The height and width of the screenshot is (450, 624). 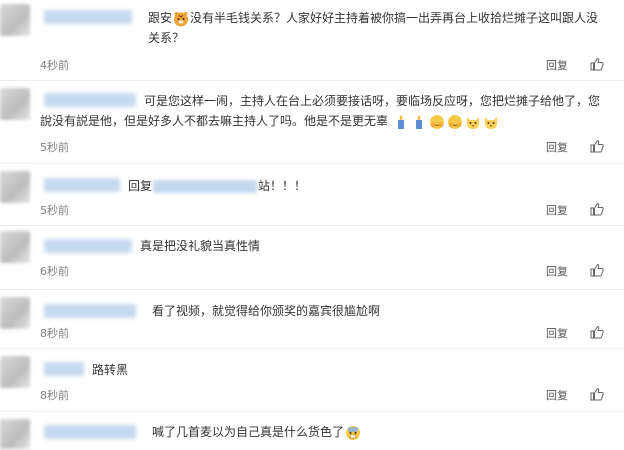 What do you see at coordinates (54, 271) in the screenshot?
I see `timestamp: 6秒前` at bounding box center [54, 271].